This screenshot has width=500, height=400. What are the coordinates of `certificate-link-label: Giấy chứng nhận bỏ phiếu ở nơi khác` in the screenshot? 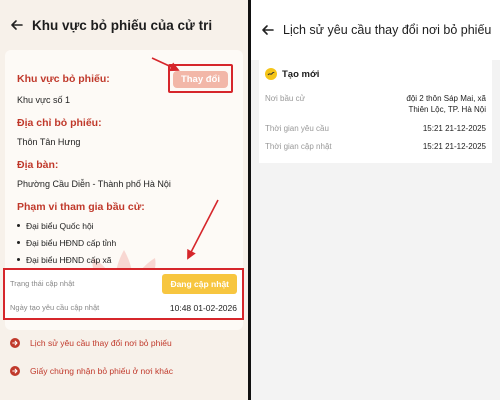 It's located at (102, 371).